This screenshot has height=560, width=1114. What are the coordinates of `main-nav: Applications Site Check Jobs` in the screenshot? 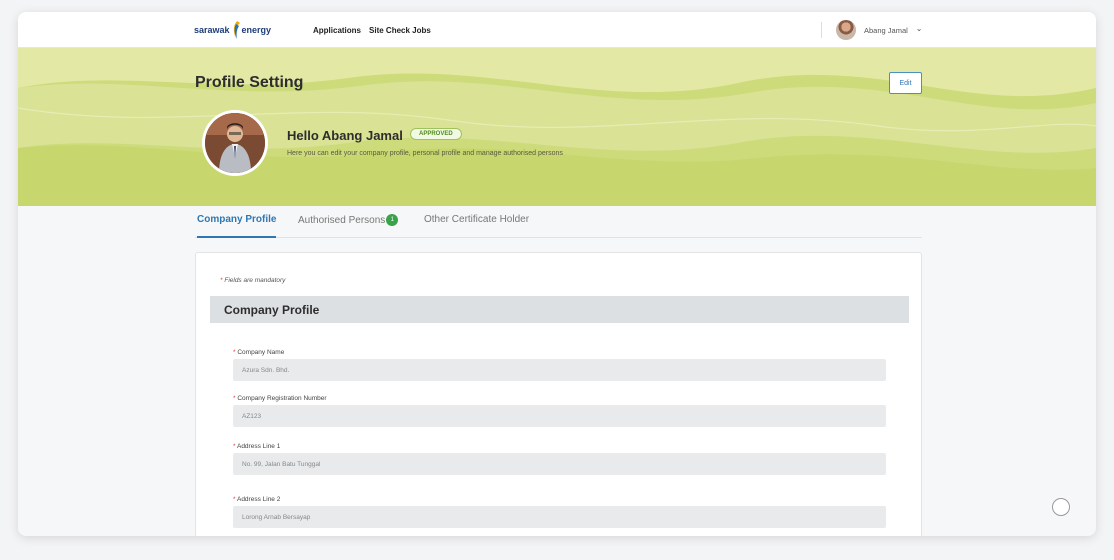 It's located at (372, 30).